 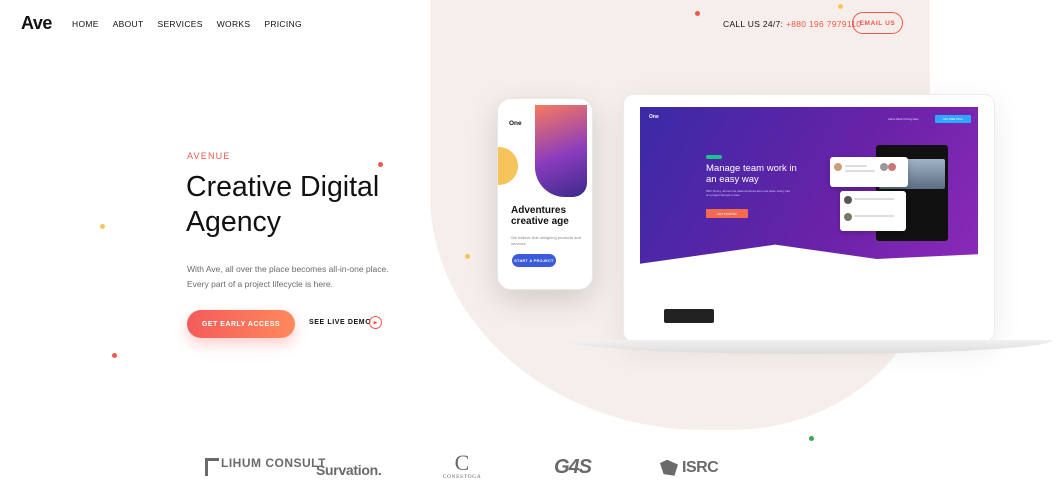 What do you see at coordinates (311, 205) in the screenshot?
I see `hero-title: Creative Digital Agency` at bounding box center [311, 205].